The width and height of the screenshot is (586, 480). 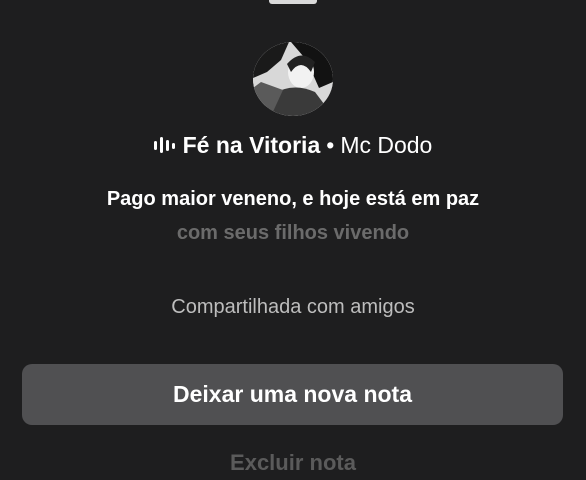 What do you see at coordinates (293, 307) in the screenshot?
I see `visibility-label: Compartilhada com amigos` at bounding box center [293, 307].